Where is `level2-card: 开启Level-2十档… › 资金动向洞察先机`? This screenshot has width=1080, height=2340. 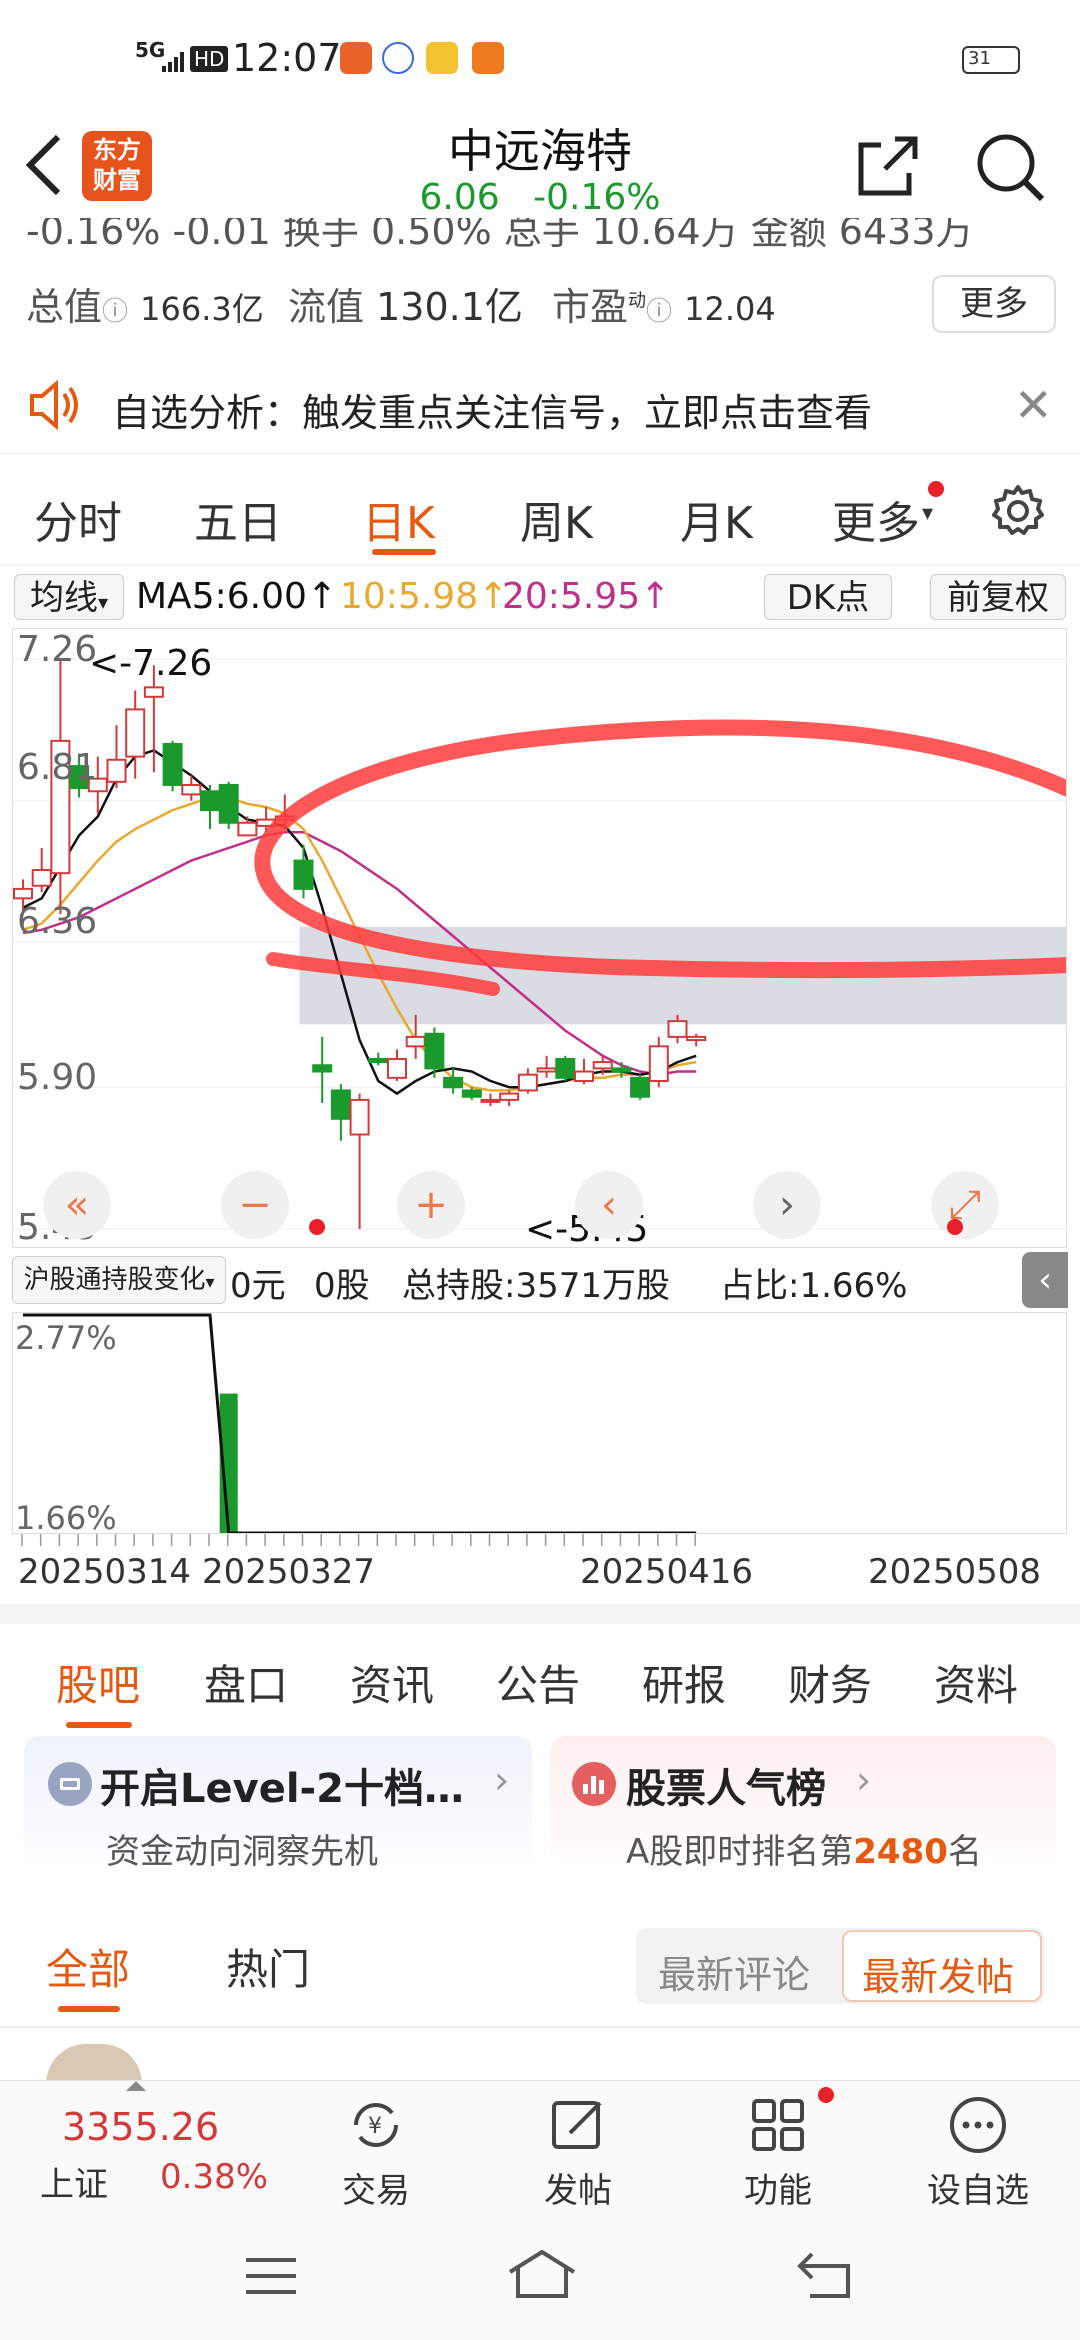 level2-card: 开启Level-2十档… › 资金动向洞察先机 is located at coordinates (278, 1806).